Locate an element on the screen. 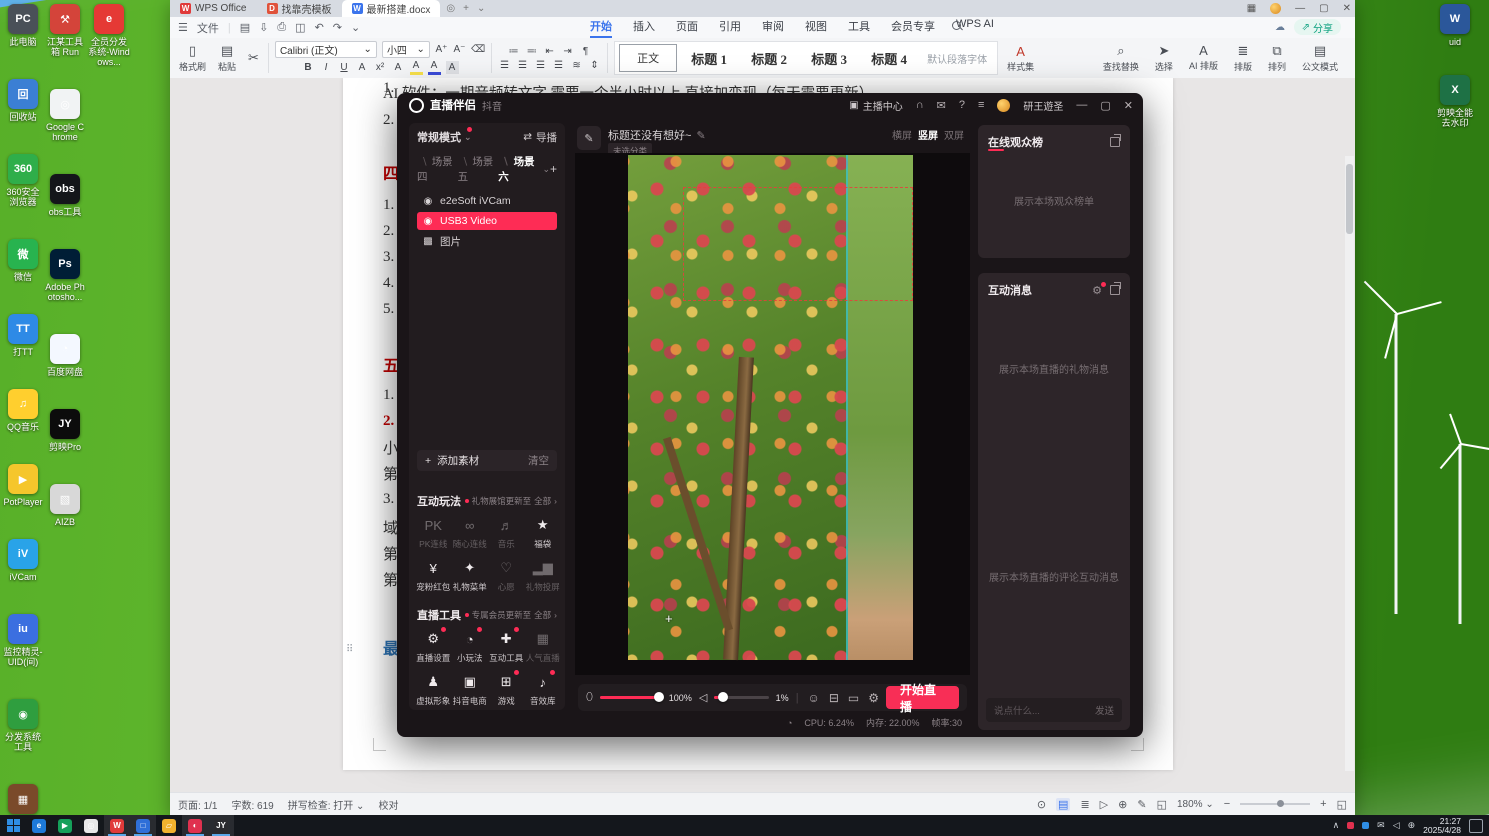 This screenshot has height=836, width=1489. paste-button: ▤ 粘贴 is located at coordinates (227, 58).